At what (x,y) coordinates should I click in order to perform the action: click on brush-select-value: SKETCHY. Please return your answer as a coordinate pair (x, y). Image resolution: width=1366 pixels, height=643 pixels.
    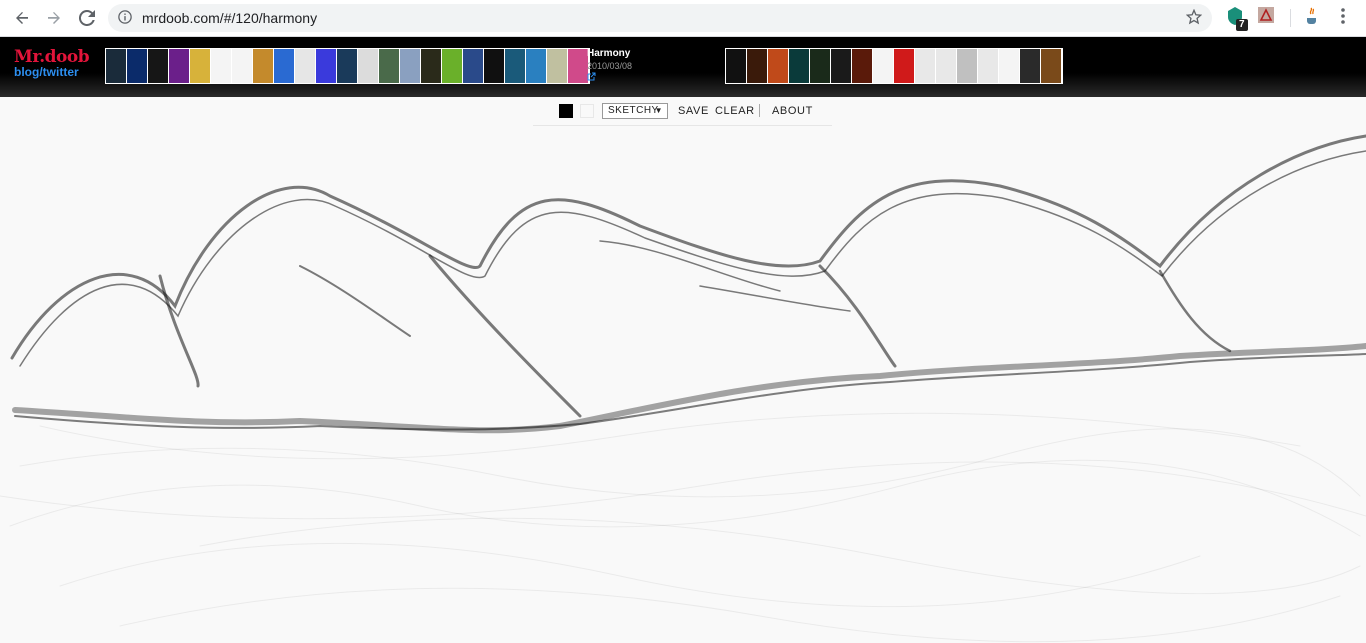
    Looking at the image, I should click on (633, 110).